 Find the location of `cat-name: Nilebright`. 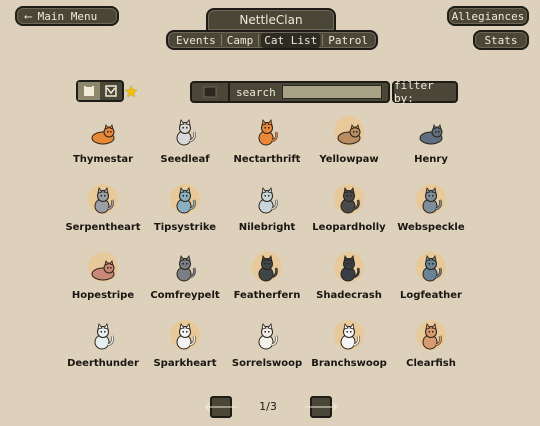

cat-name: Nilebright is located at coordinates (267, 227).